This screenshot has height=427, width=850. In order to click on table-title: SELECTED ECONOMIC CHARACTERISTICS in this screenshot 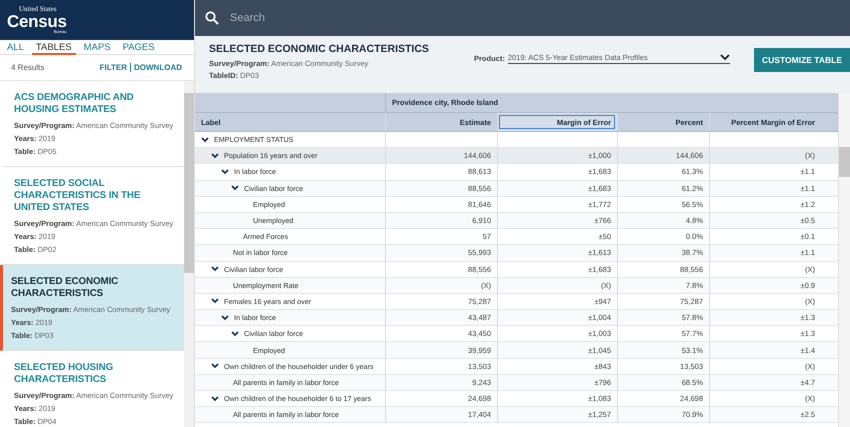, I will do `click(319, 49)`.